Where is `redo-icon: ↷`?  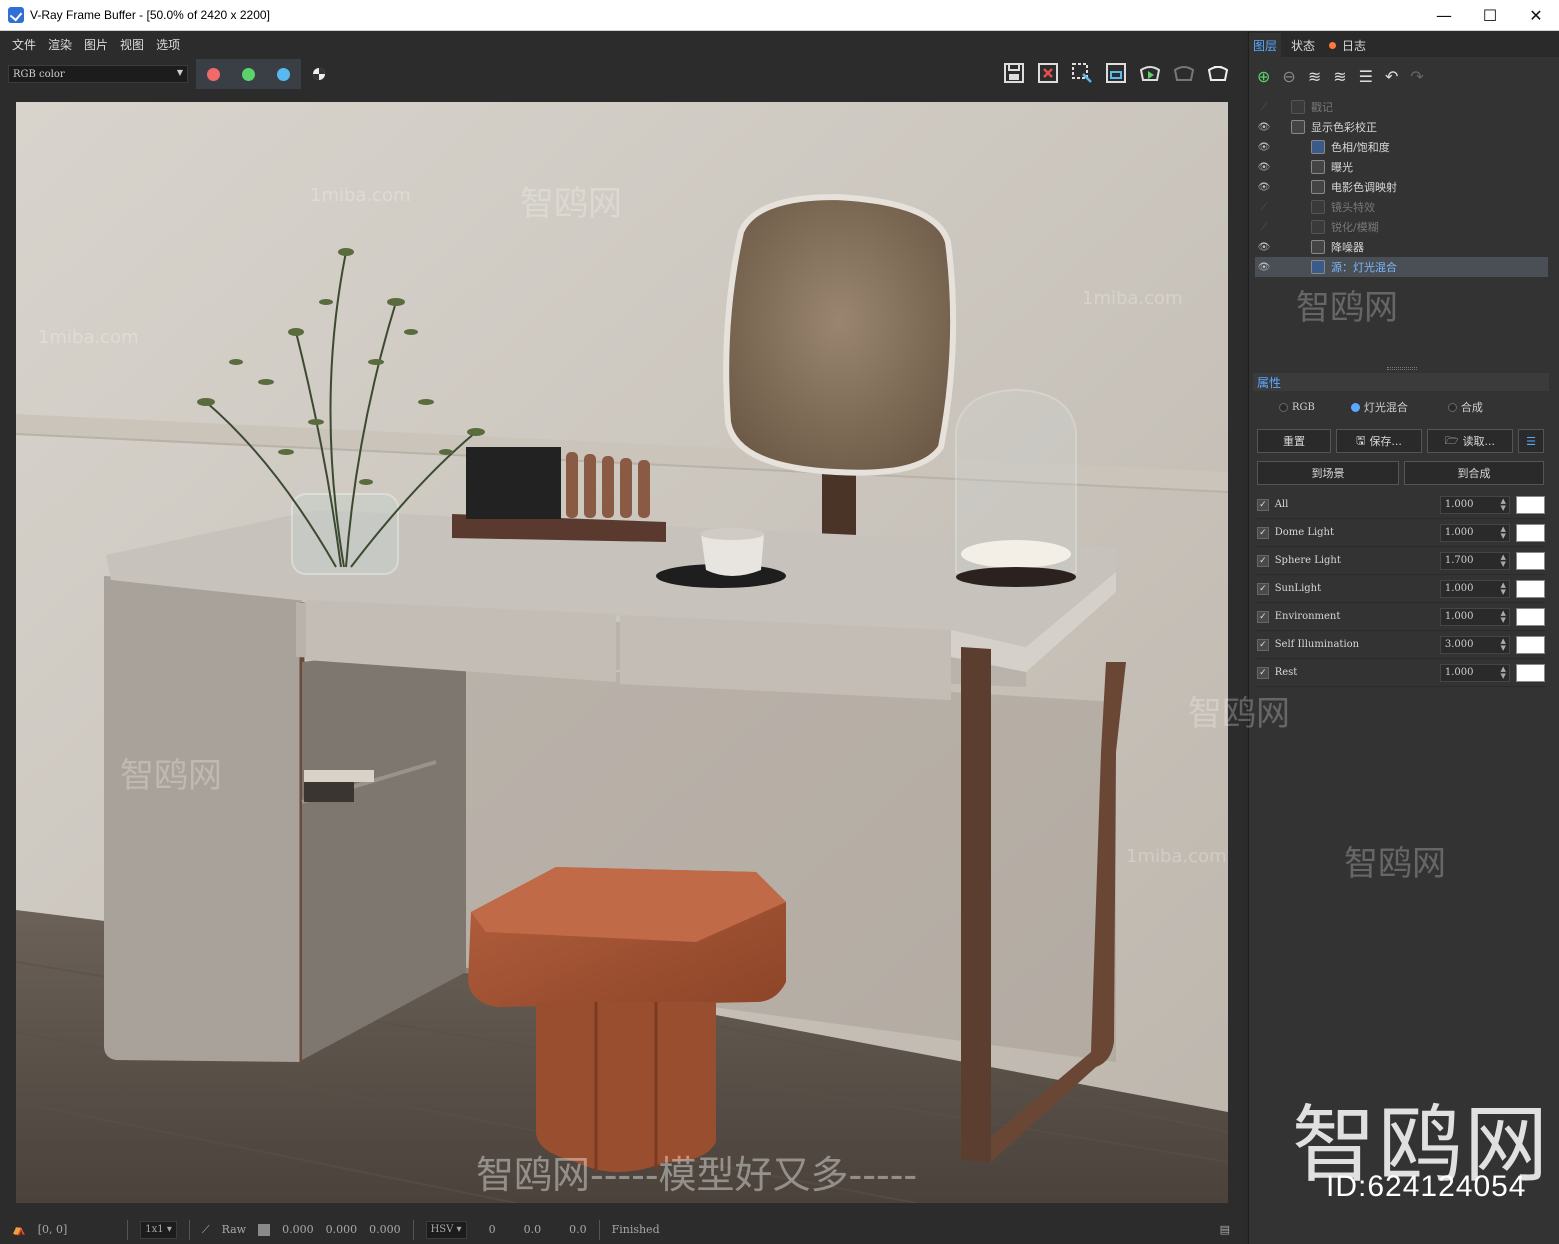
redo-icon: ↷ is located at coordinates (1416, 76).